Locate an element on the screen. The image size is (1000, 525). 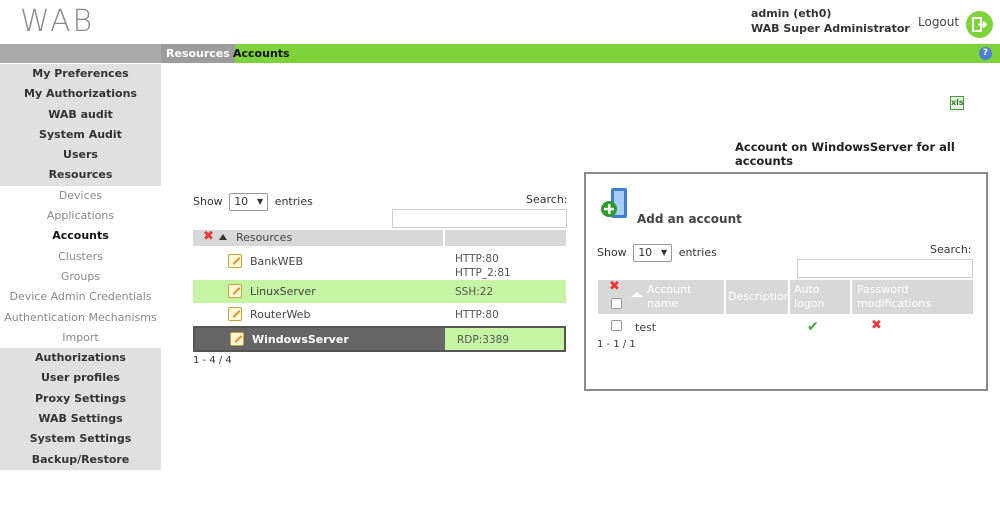
header-text: Account is located at coordinates (669, 289).